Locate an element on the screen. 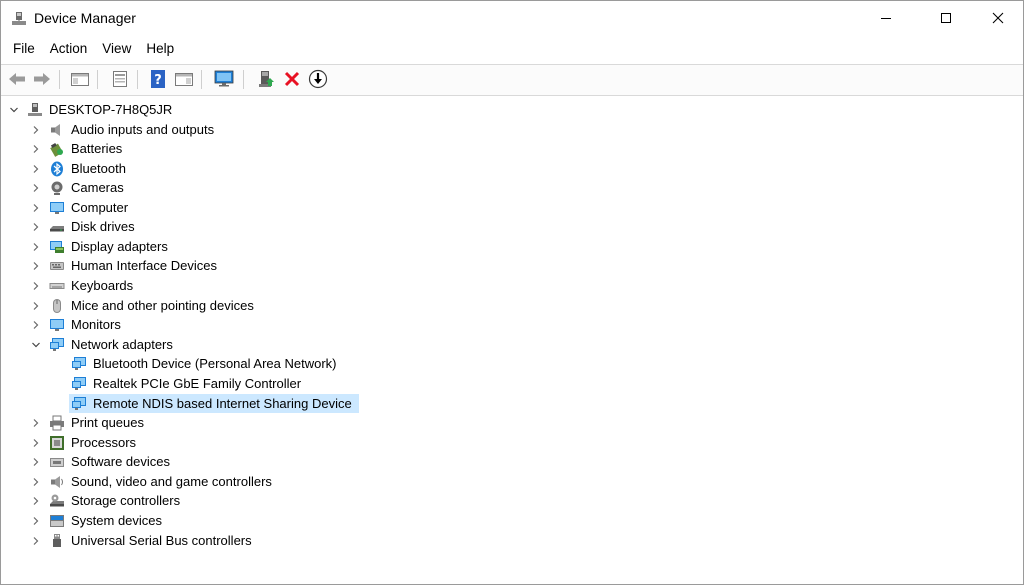 The image size is (1024, 585). down-arrow-circle-icon is located at coordinates (318, 79).